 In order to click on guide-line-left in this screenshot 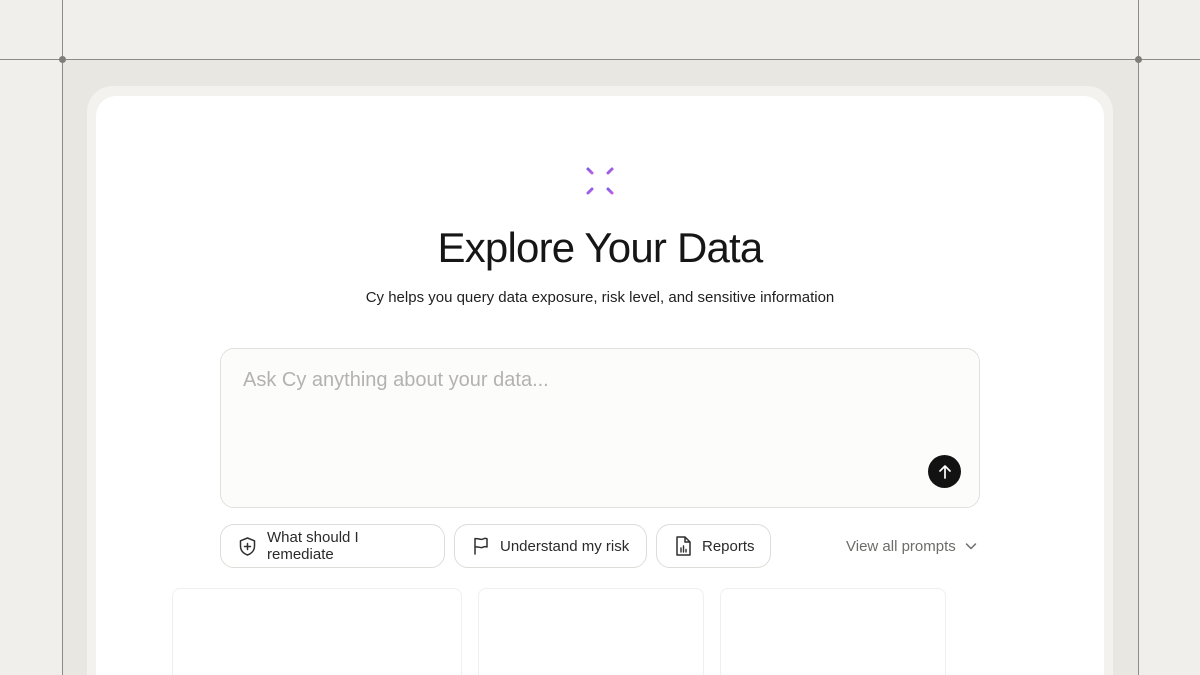, I will do `click(62, 337)`.